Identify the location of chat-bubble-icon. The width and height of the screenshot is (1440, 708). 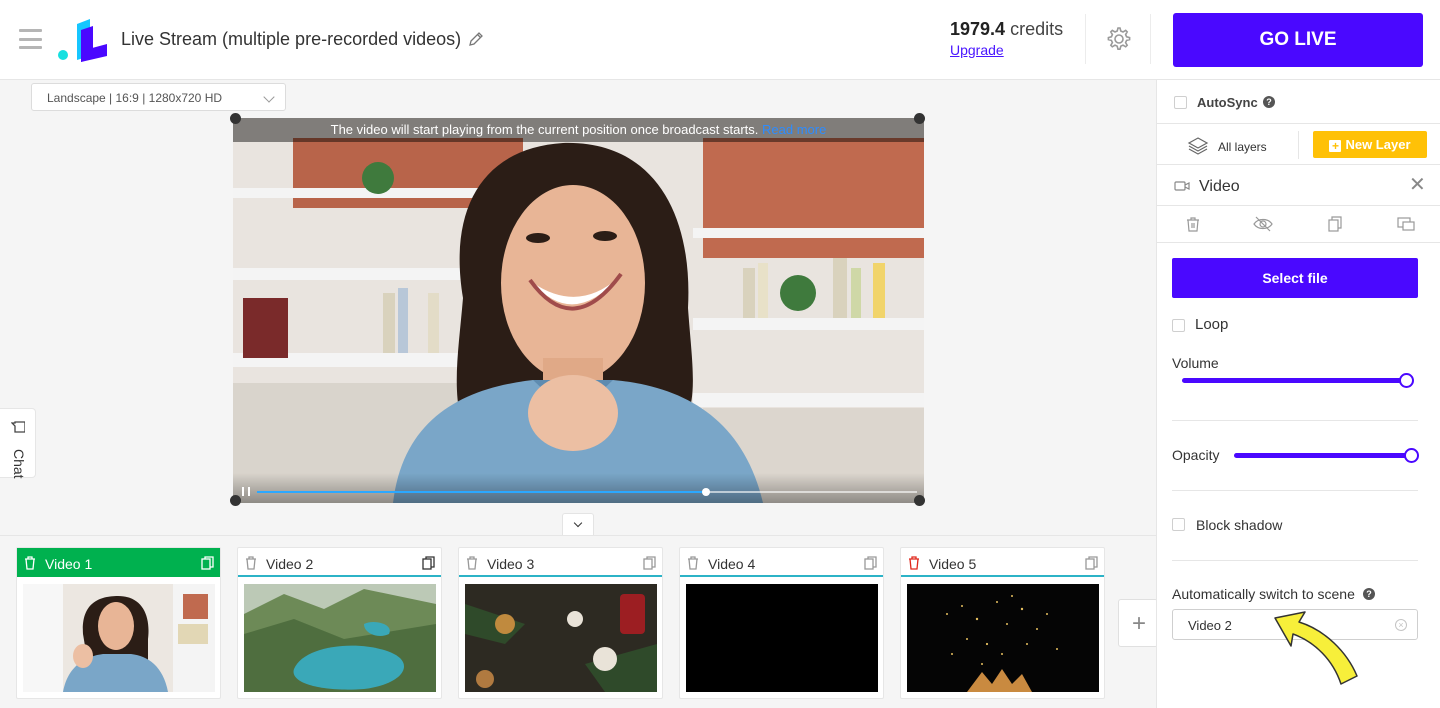
(18, 427).